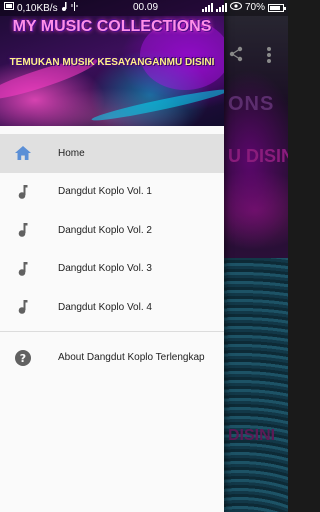  Describe the element at coordinates (221, 7) in the screenshot. I see `signal-2-icon` at that location.